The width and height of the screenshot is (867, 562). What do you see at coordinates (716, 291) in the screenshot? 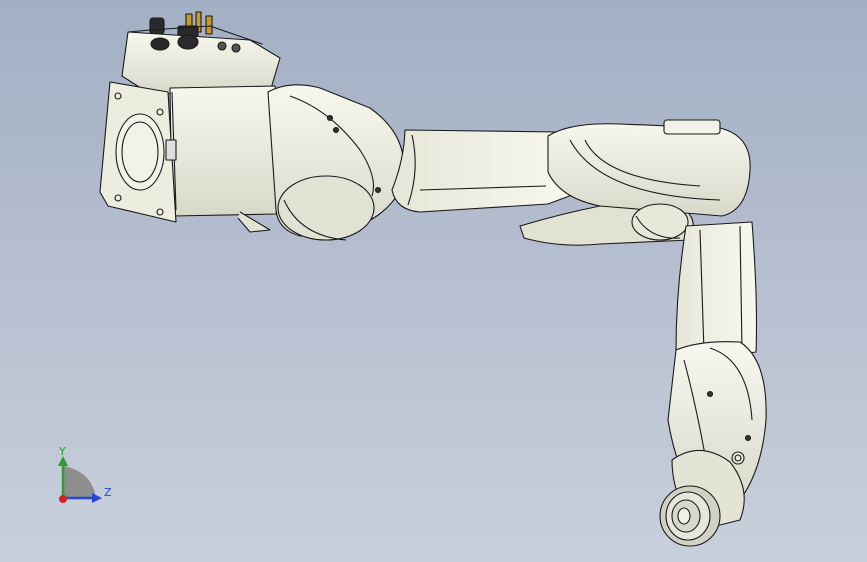
I see `forearm-link` at bounding box center [716, 291].